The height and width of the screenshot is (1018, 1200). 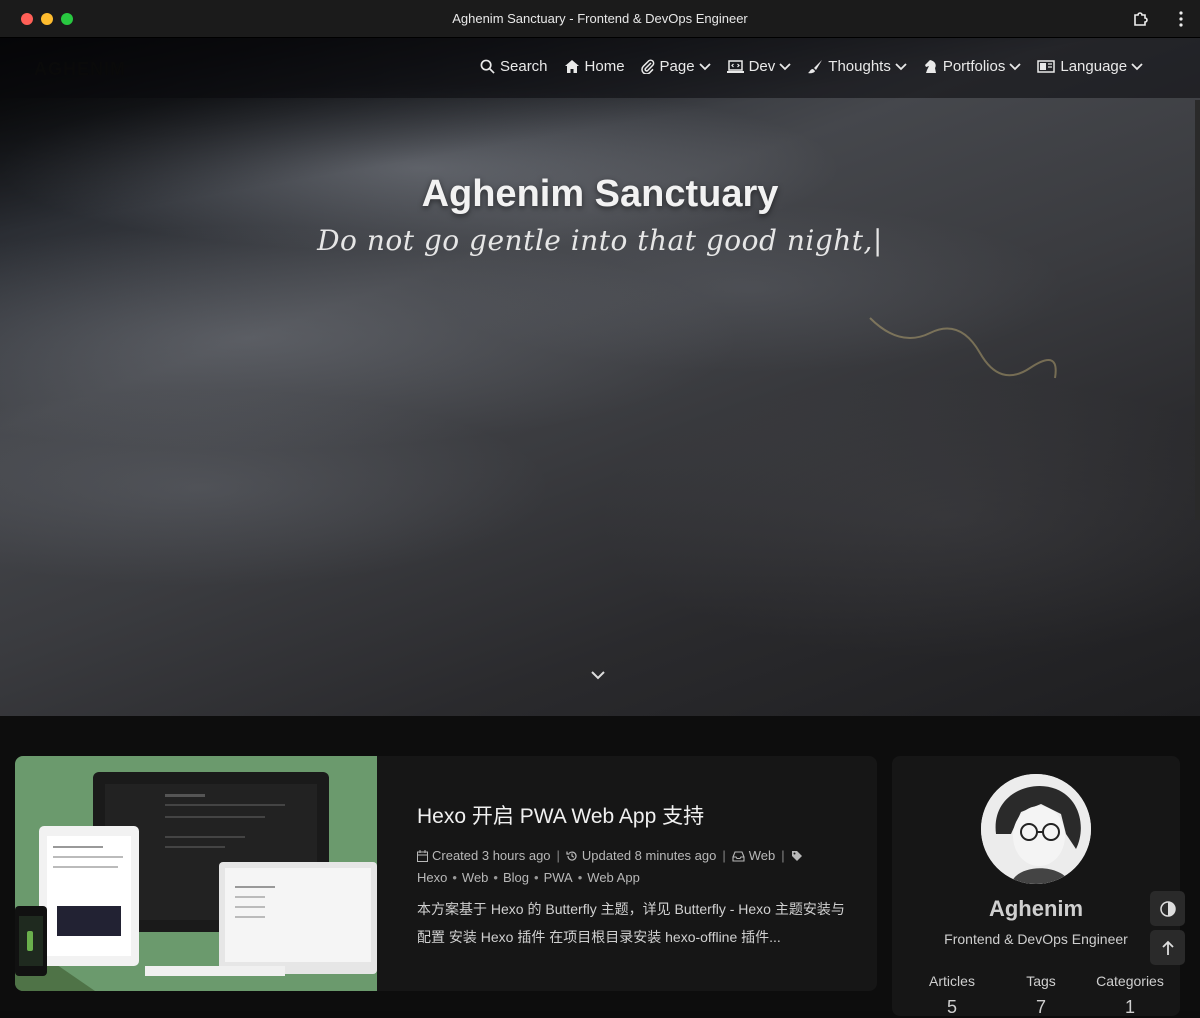 What do you see at coordinates (632, 815) in the screenshot?
I see `post-title: Hexo 开启 PWA Web App 支持` at bounding box center [632, 815].